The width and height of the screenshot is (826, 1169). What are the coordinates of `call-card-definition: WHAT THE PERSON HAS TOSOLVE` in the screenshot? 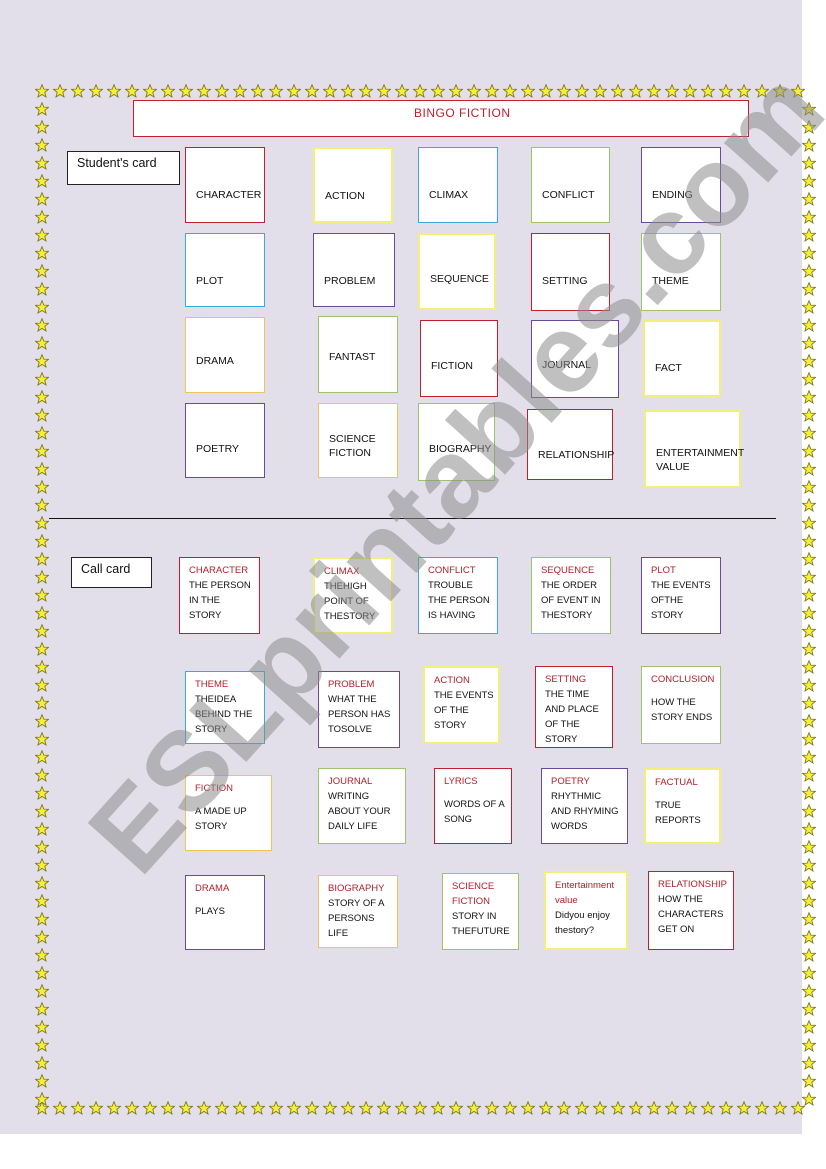 It's located at (359, 714).